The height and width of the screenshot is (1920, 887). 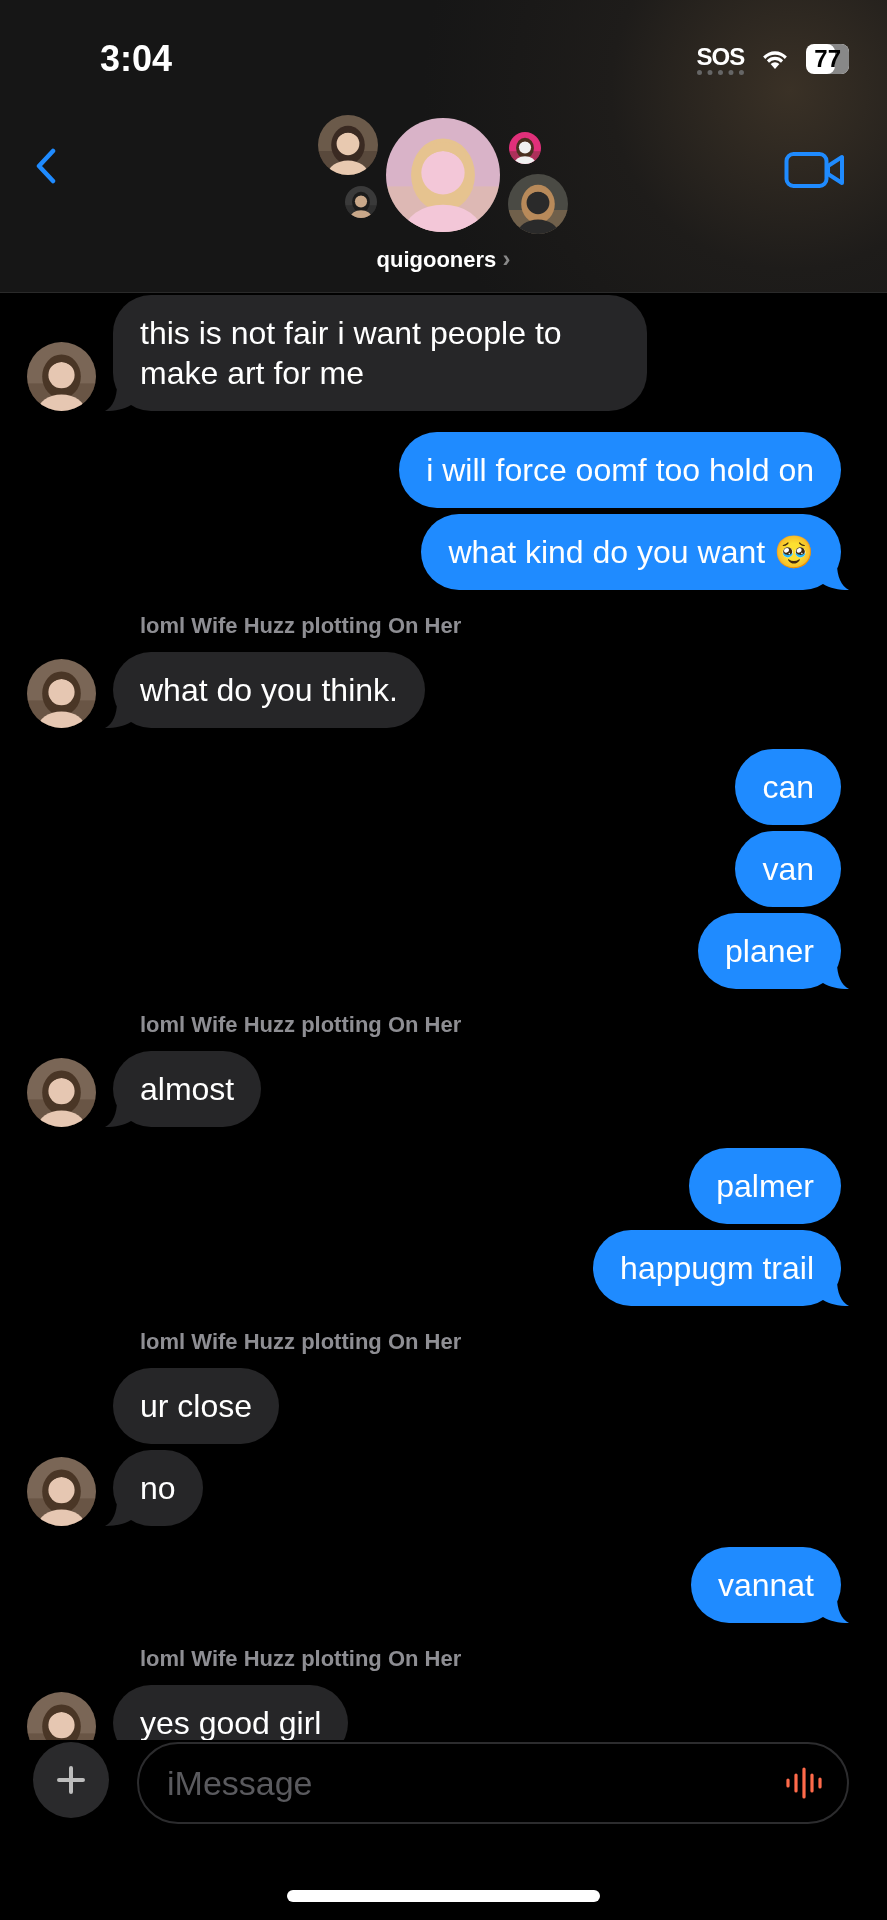 I want to click on message-bubble: no, so click(x=154, y=1488).